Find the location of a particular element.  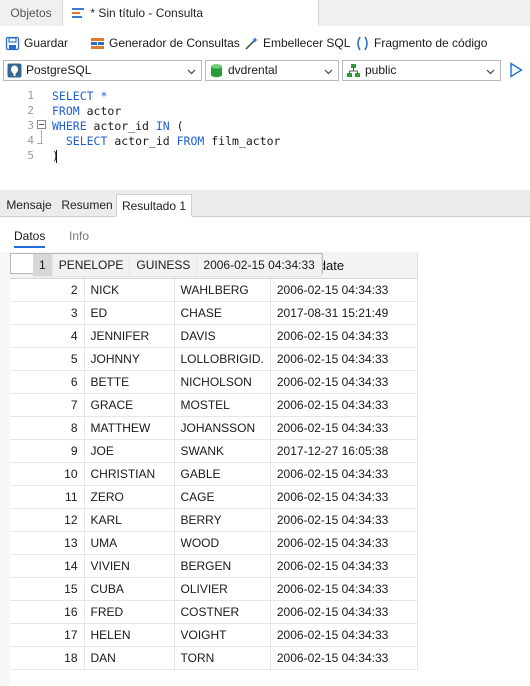

cell-last-update: 2017-08-31 15:21:49 is located at coordinates (344, 313).